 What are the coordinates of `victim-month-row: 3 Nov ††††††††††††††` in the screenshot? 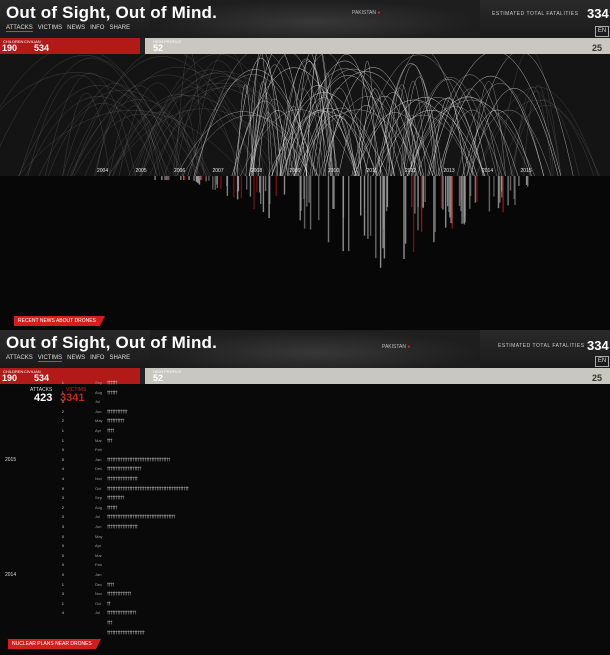 It's located at (305, 594).